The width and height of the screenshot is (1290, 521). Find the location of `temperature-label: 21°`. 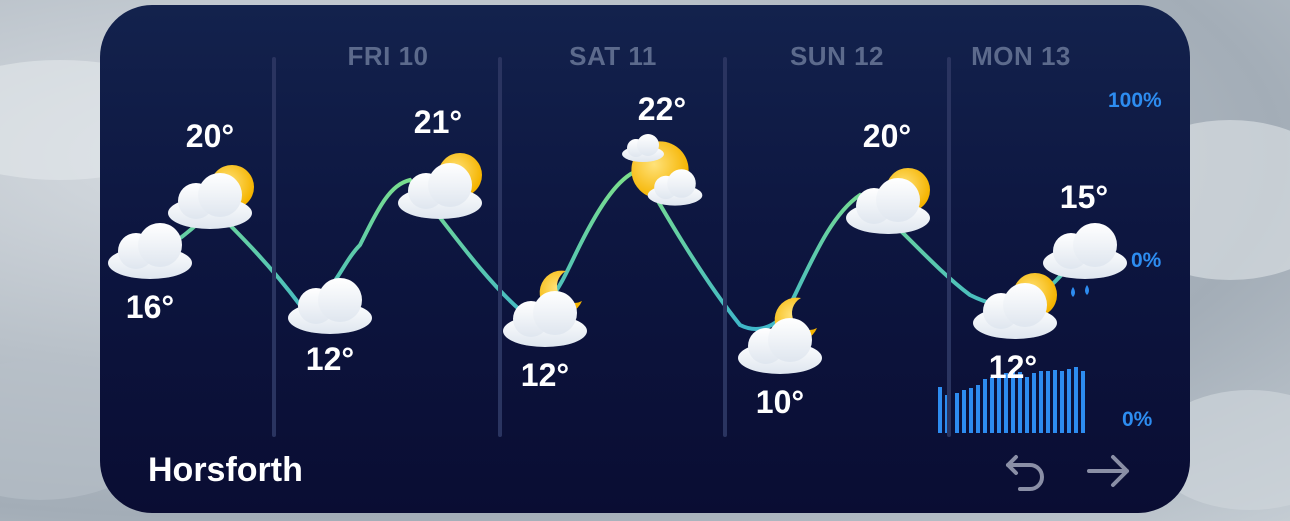

temperature-label: 21° is located at coordinates (438, 122).